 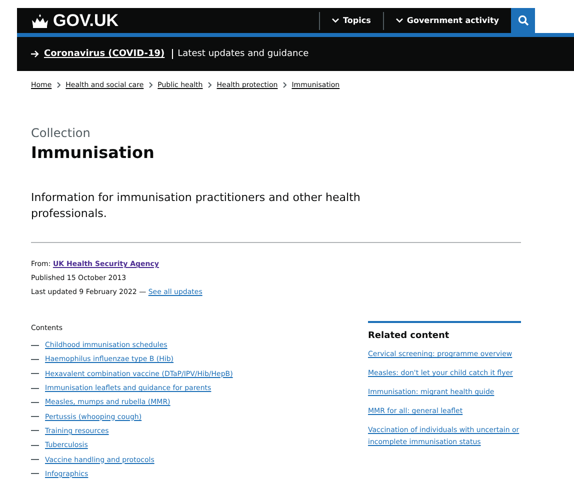 What do you see at coordinates (86, 20) in the screenshot?
I see `logo: GOV.UK` at bounding box center [86, 20].